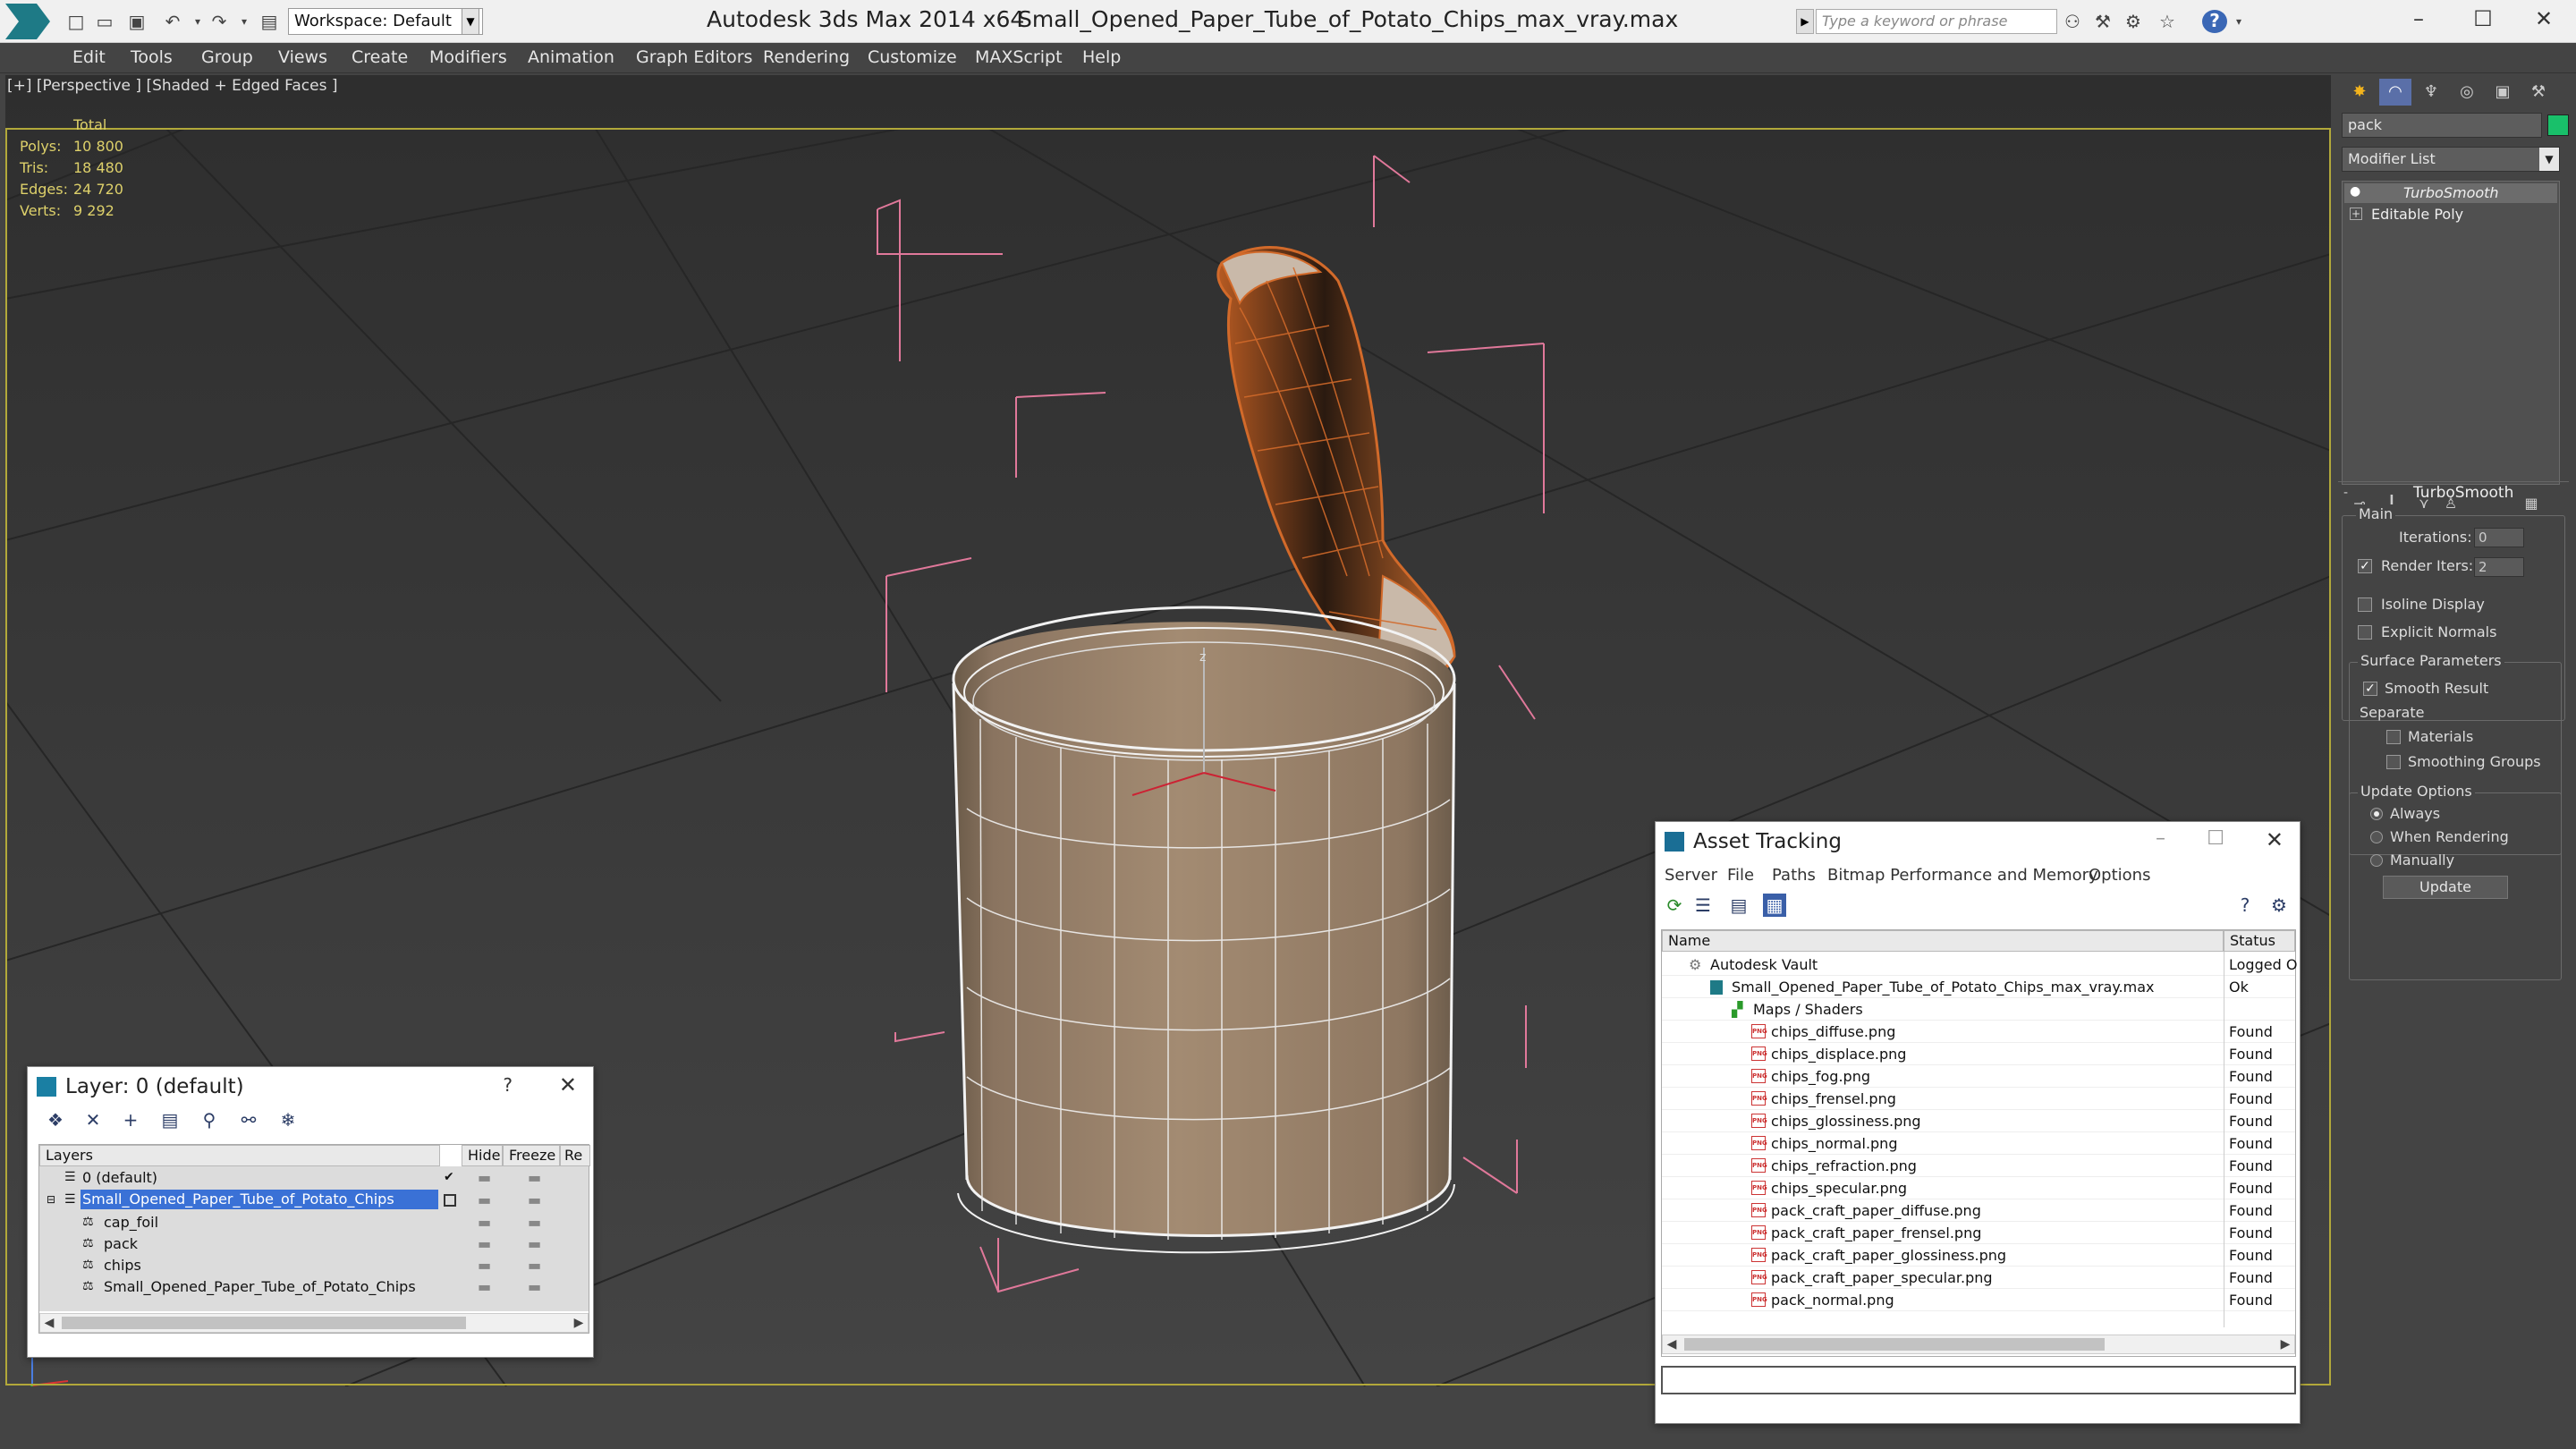 The height and width of the screenshot is (1449, 2576). Describe the element at coordinates (571, 58) in the screenshot. I see `menu-animation: Animation` at that location.